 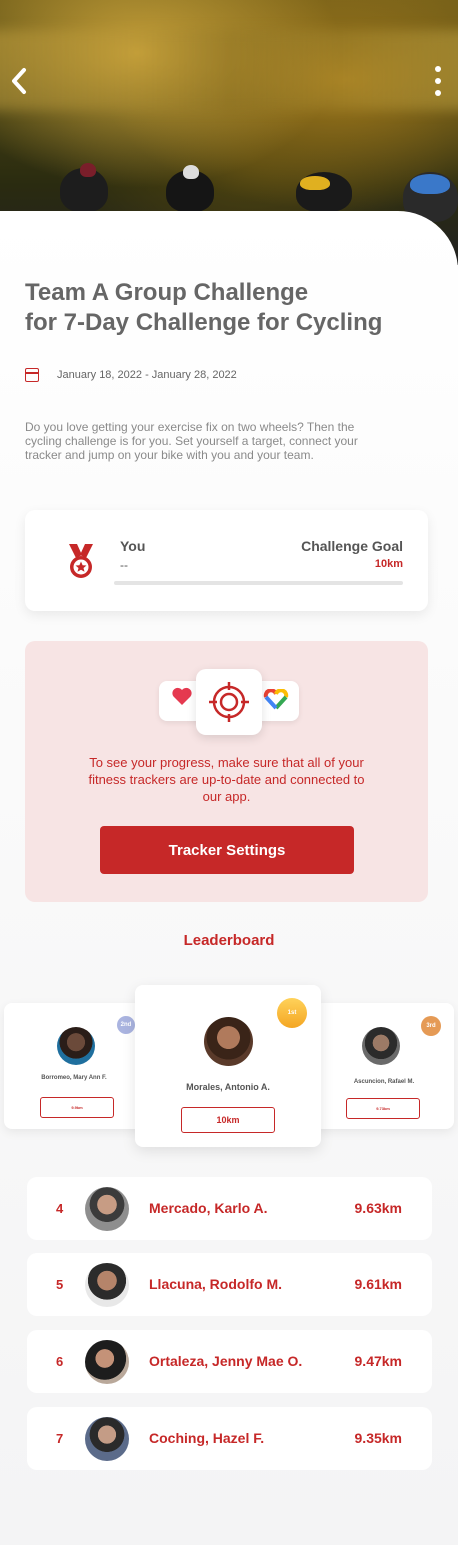 I want to click on row-name: Coching, Hazel F., so click(x=207, y=1438).